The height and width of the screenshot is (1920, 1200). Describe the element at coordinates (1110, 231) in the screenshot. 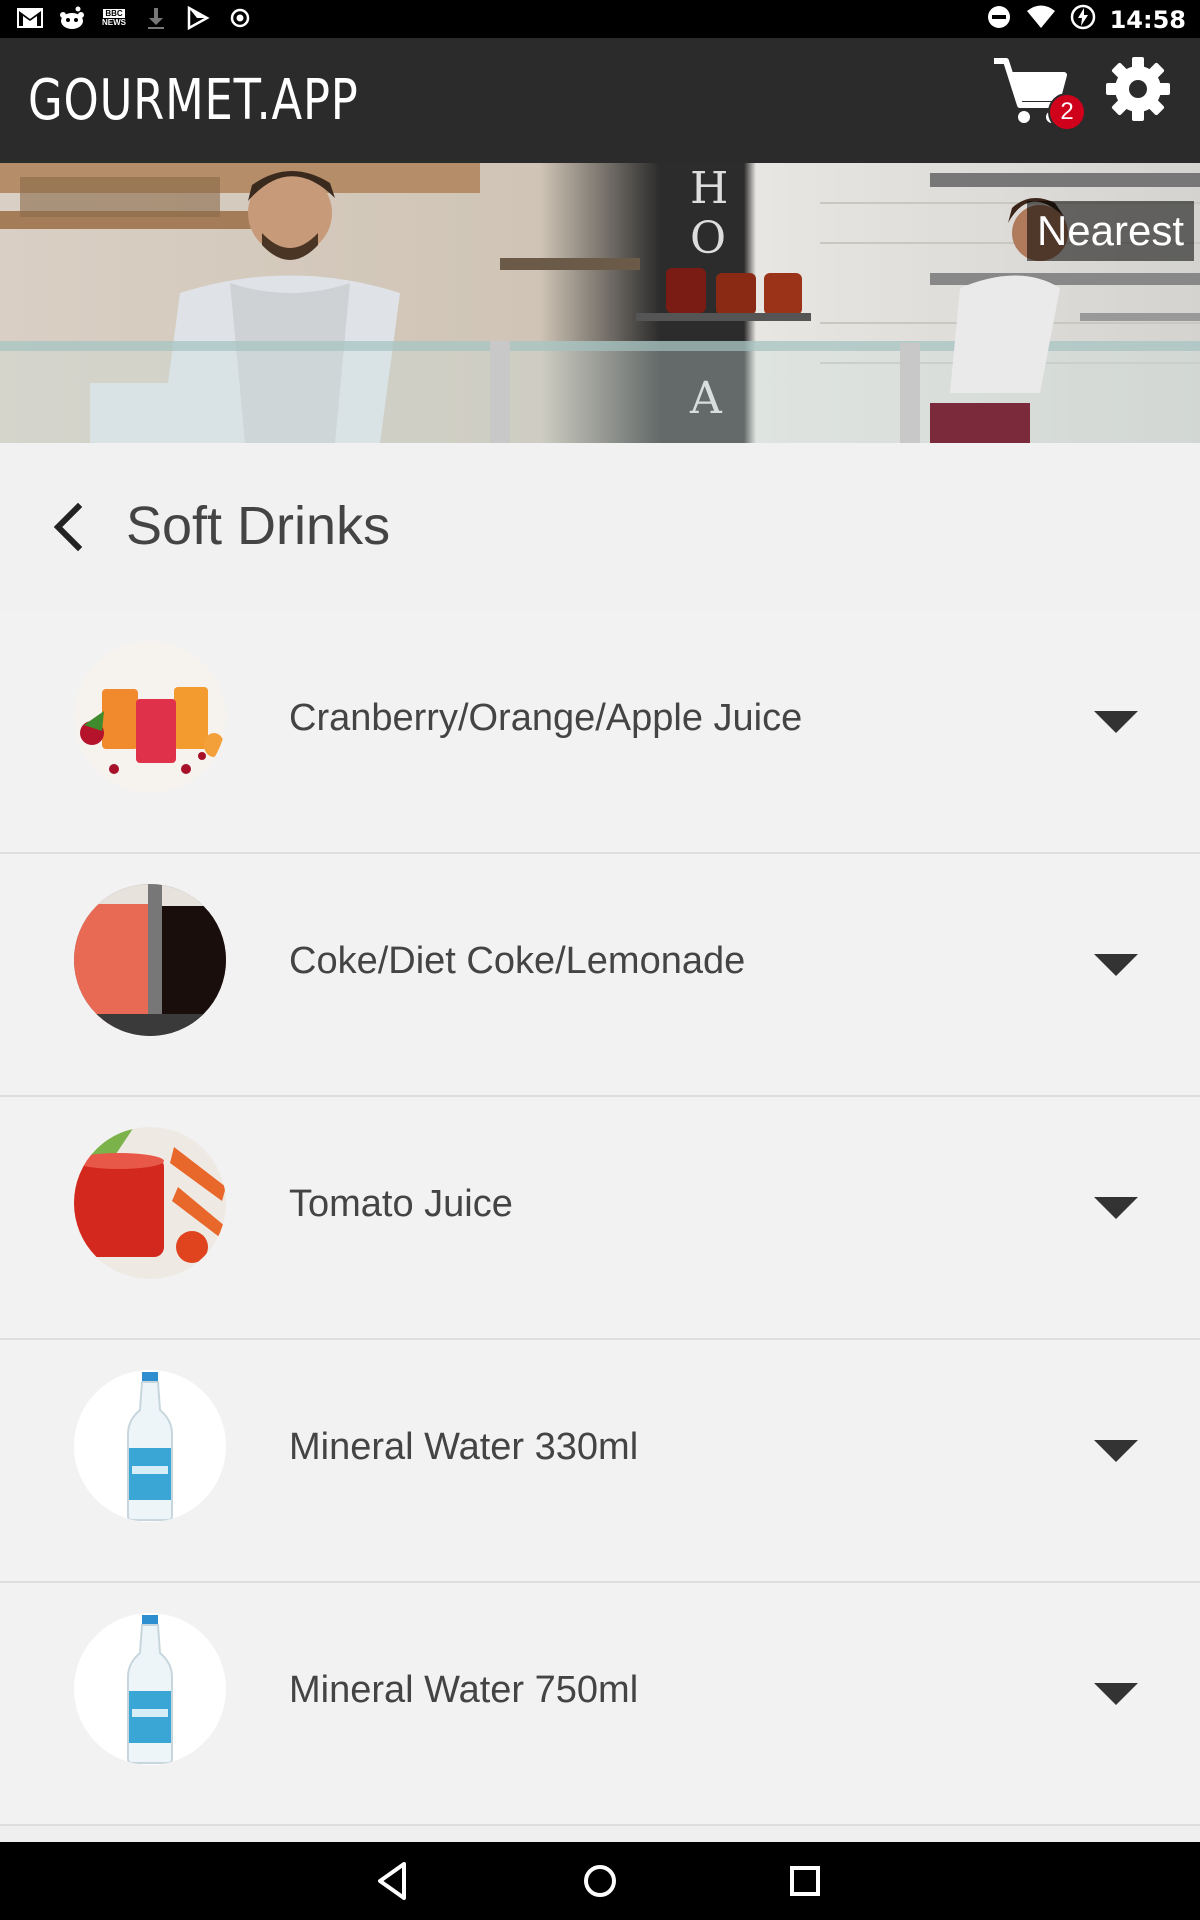

I see `location-filter-tag: Nearest` at that location.